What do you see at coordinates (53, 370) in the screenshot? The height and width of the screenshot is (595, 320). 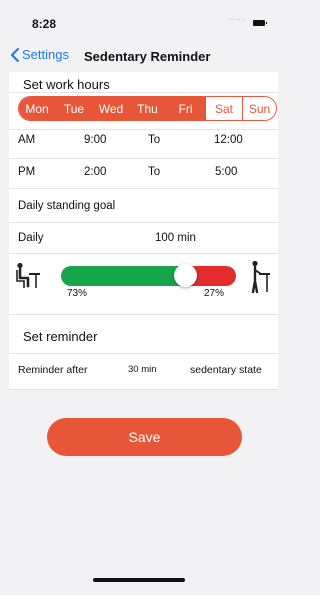 I see `reminder-label: Reminder after` at bounding box center [53, 370].